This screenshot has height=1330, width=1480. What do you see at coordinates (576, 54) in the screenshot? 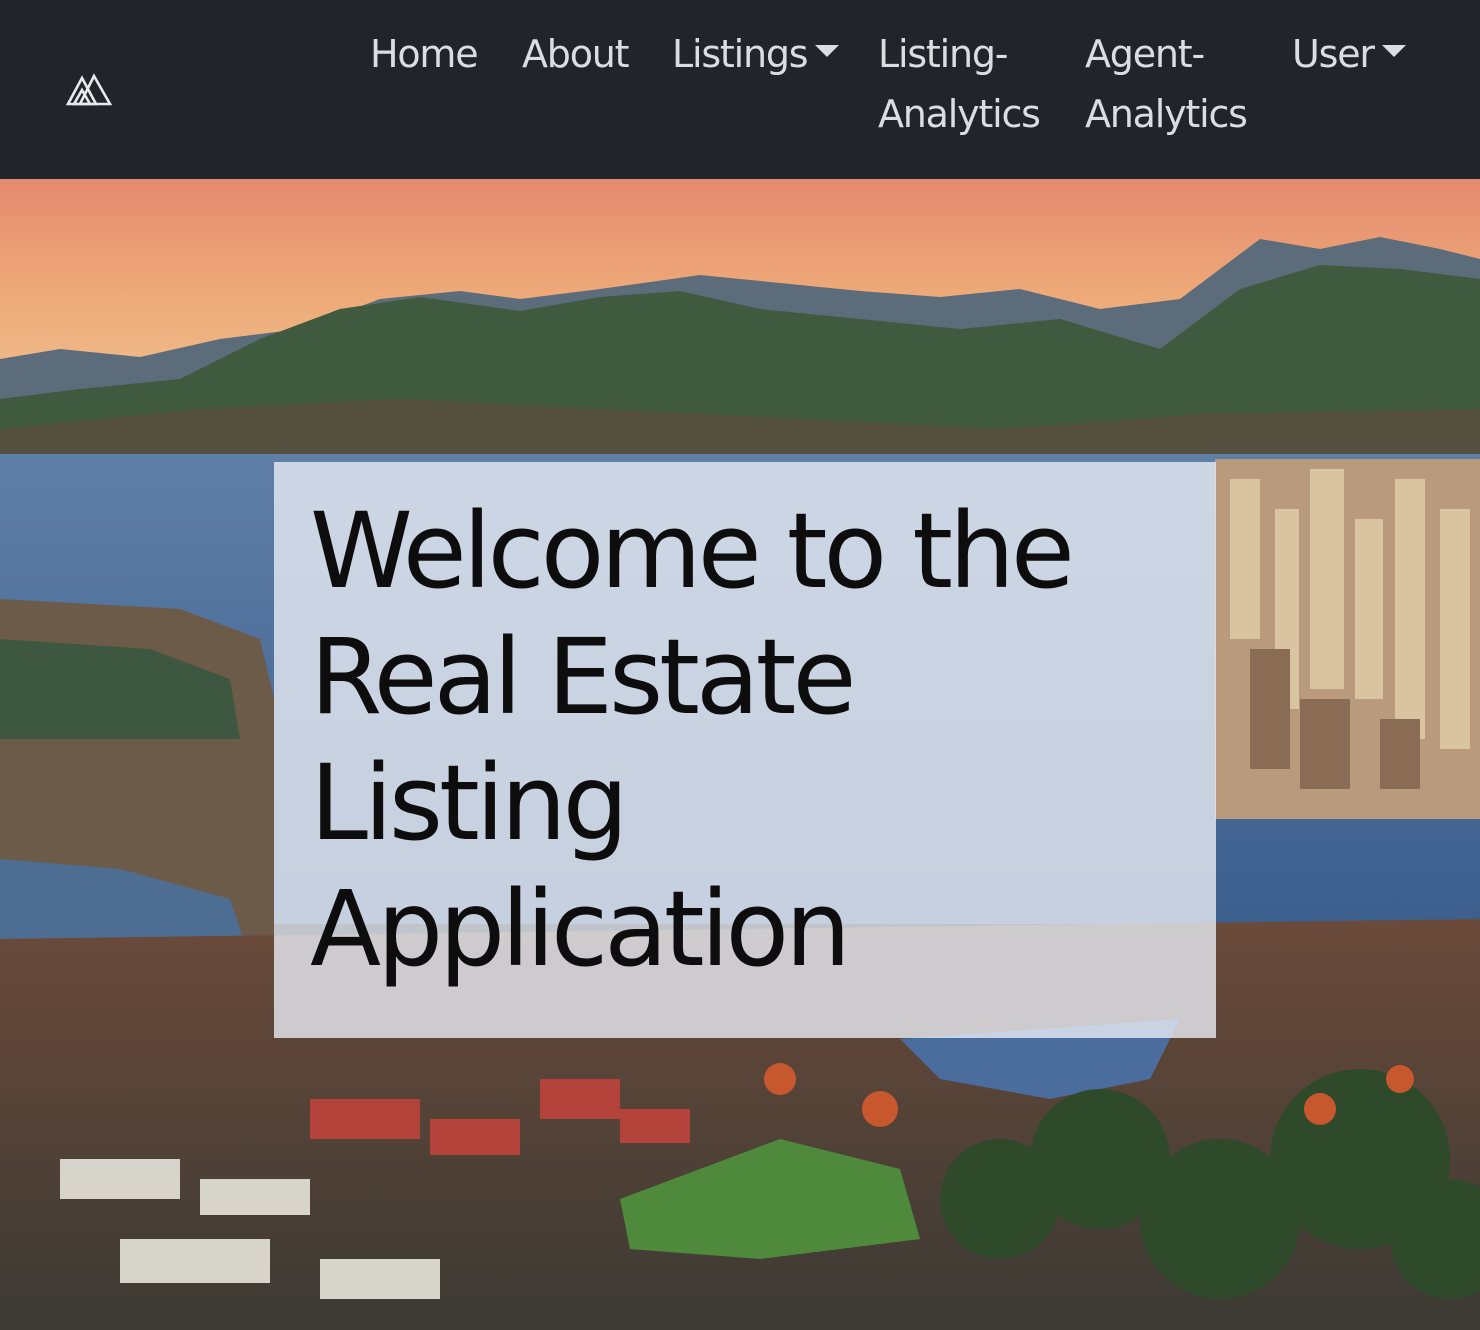
I see `nav-about-link: About` at bounding box center [576, 54].